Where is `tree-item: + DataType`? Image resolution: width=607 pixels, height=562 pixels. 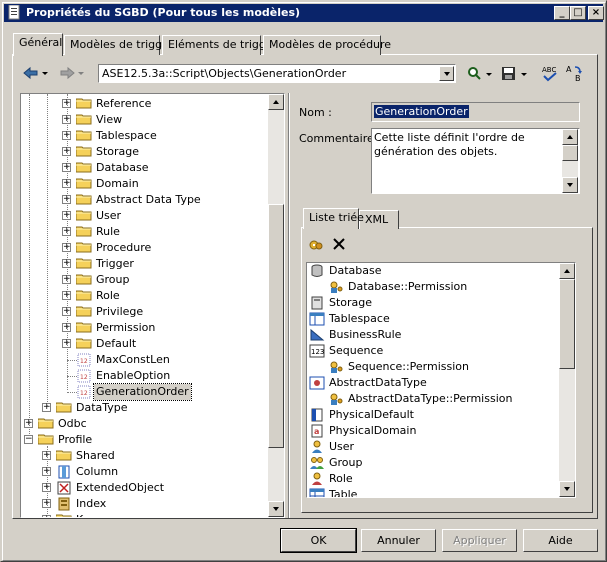 tree-item: + DataType is located at coordinates (143, 408).